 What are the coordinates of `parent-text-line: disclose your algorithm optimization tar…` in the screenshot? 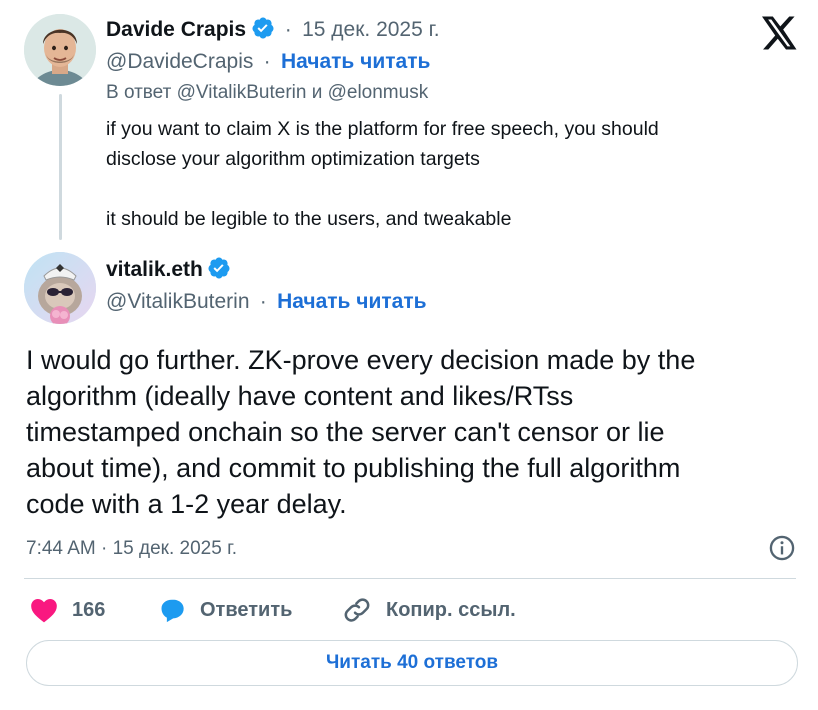 It's located at (293, 159).